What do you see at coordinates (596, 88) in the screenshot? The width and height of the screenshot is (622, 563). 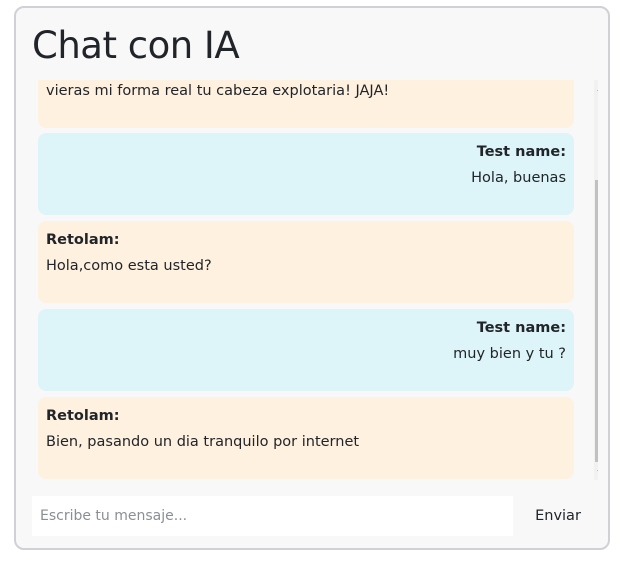 I see `chevron-up-icon` at bounding box center [596, 88].